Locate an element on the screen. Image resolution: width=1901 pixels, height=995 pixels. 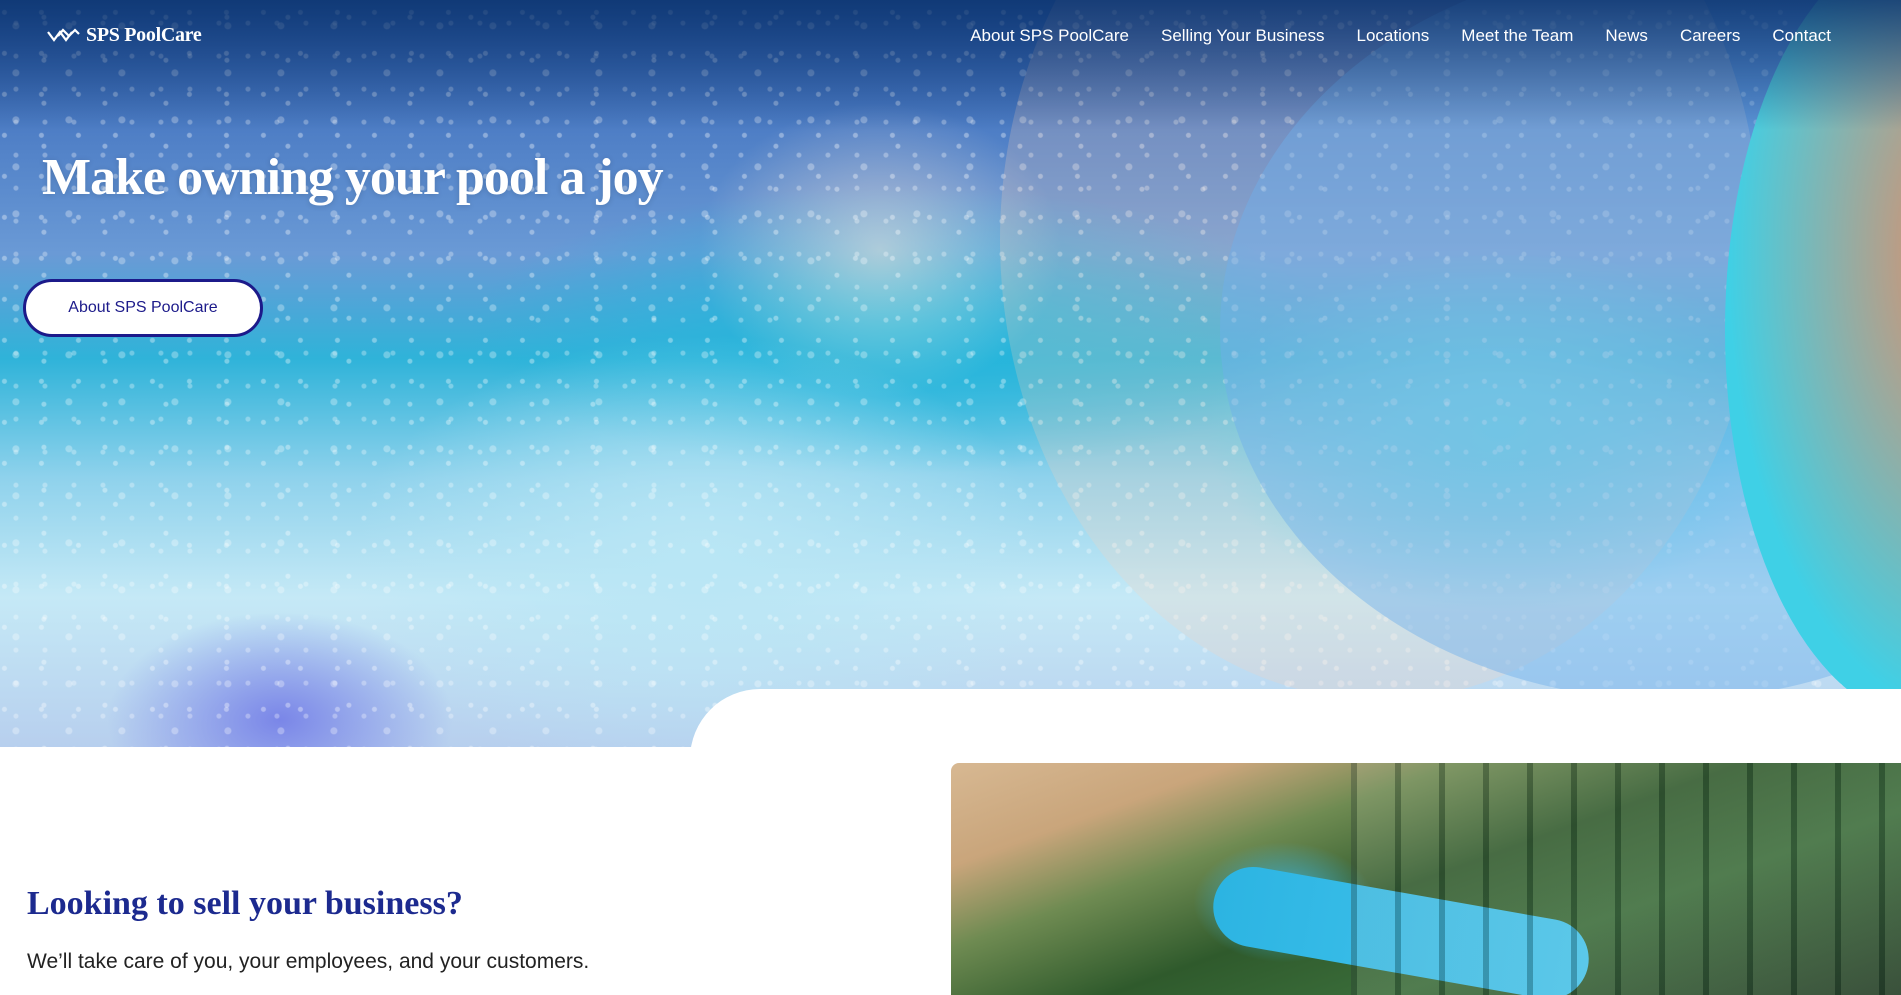
nav-item-locations: Locations is located at coordinates (1393, 36).